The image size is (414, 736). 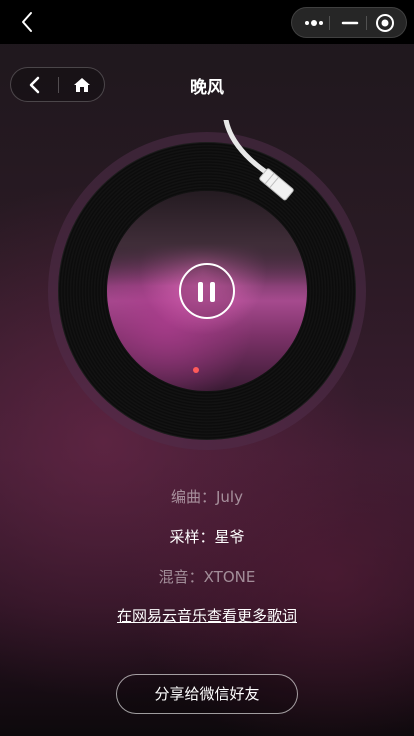 I want to click on mini-program-capsule, so click(x=349, y=22).